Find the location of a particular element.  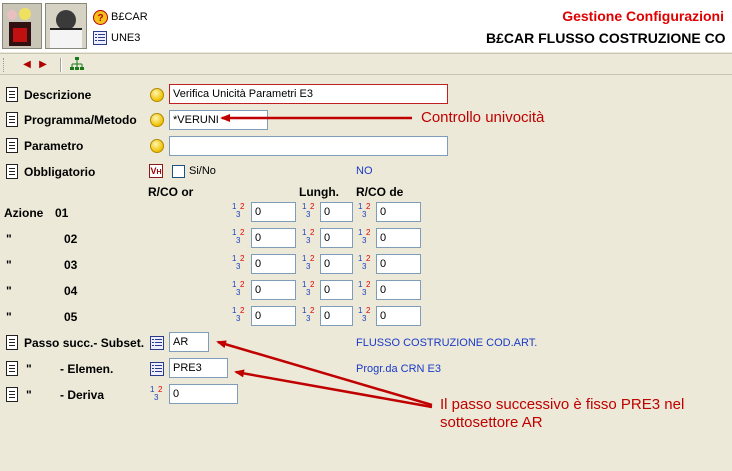

prev-icon: ◀ is located at coordinates (27, 64).